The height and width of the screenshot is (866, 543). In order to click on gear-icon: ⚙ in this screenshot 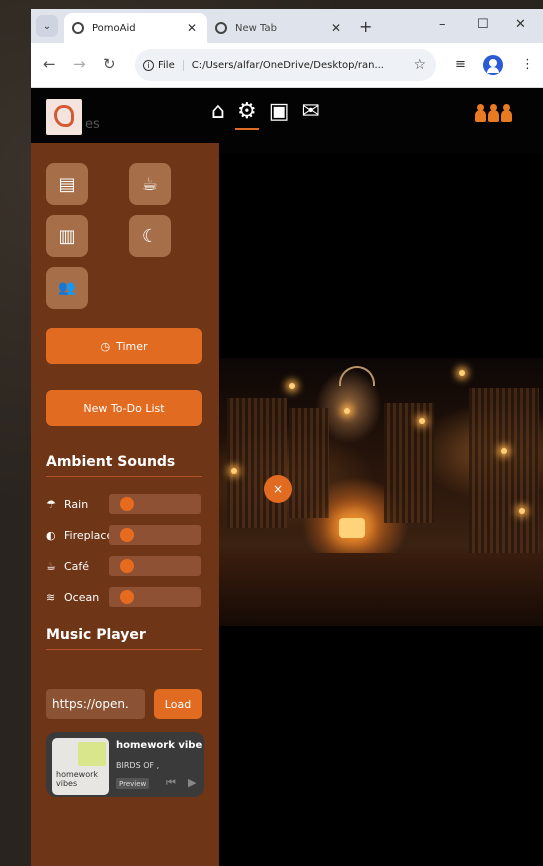, I will do `click(246, 115)`.